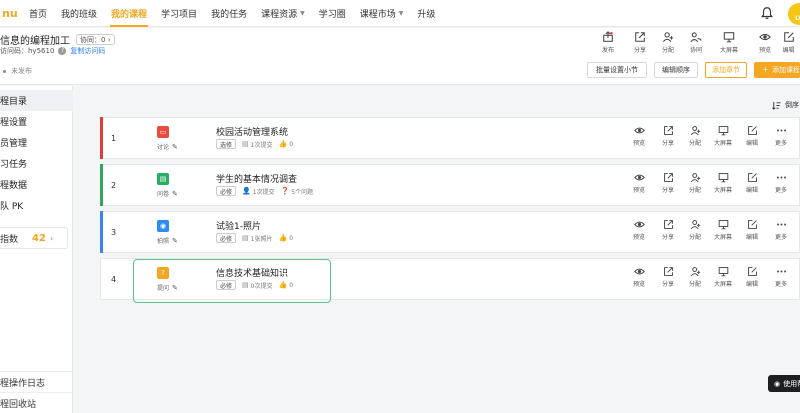 This screenshot has height=413, width=800. What do you see at coordinates (729, 42) in the screenshot?
I see `big-screen-tool: 大屏幕` at bounding box center [729, 42].